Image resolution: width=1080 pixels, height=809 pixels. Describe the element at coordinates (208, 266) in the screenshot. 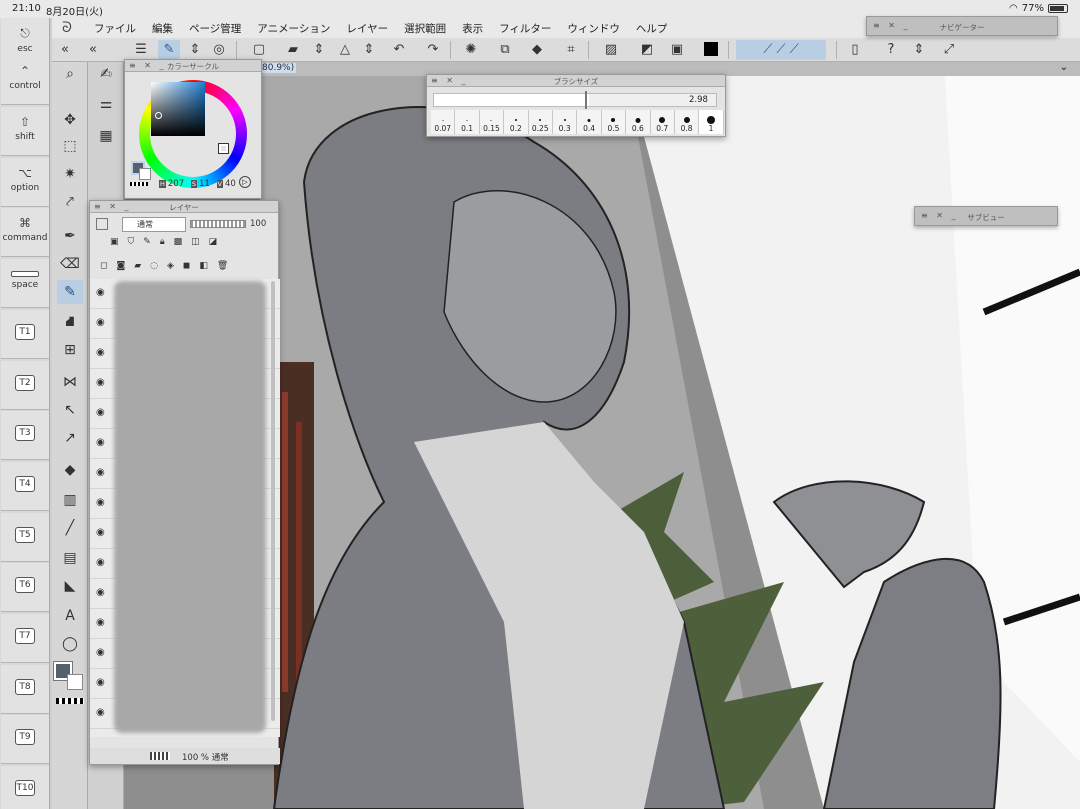

I see `mask-apply-icon: ◧` at that location.